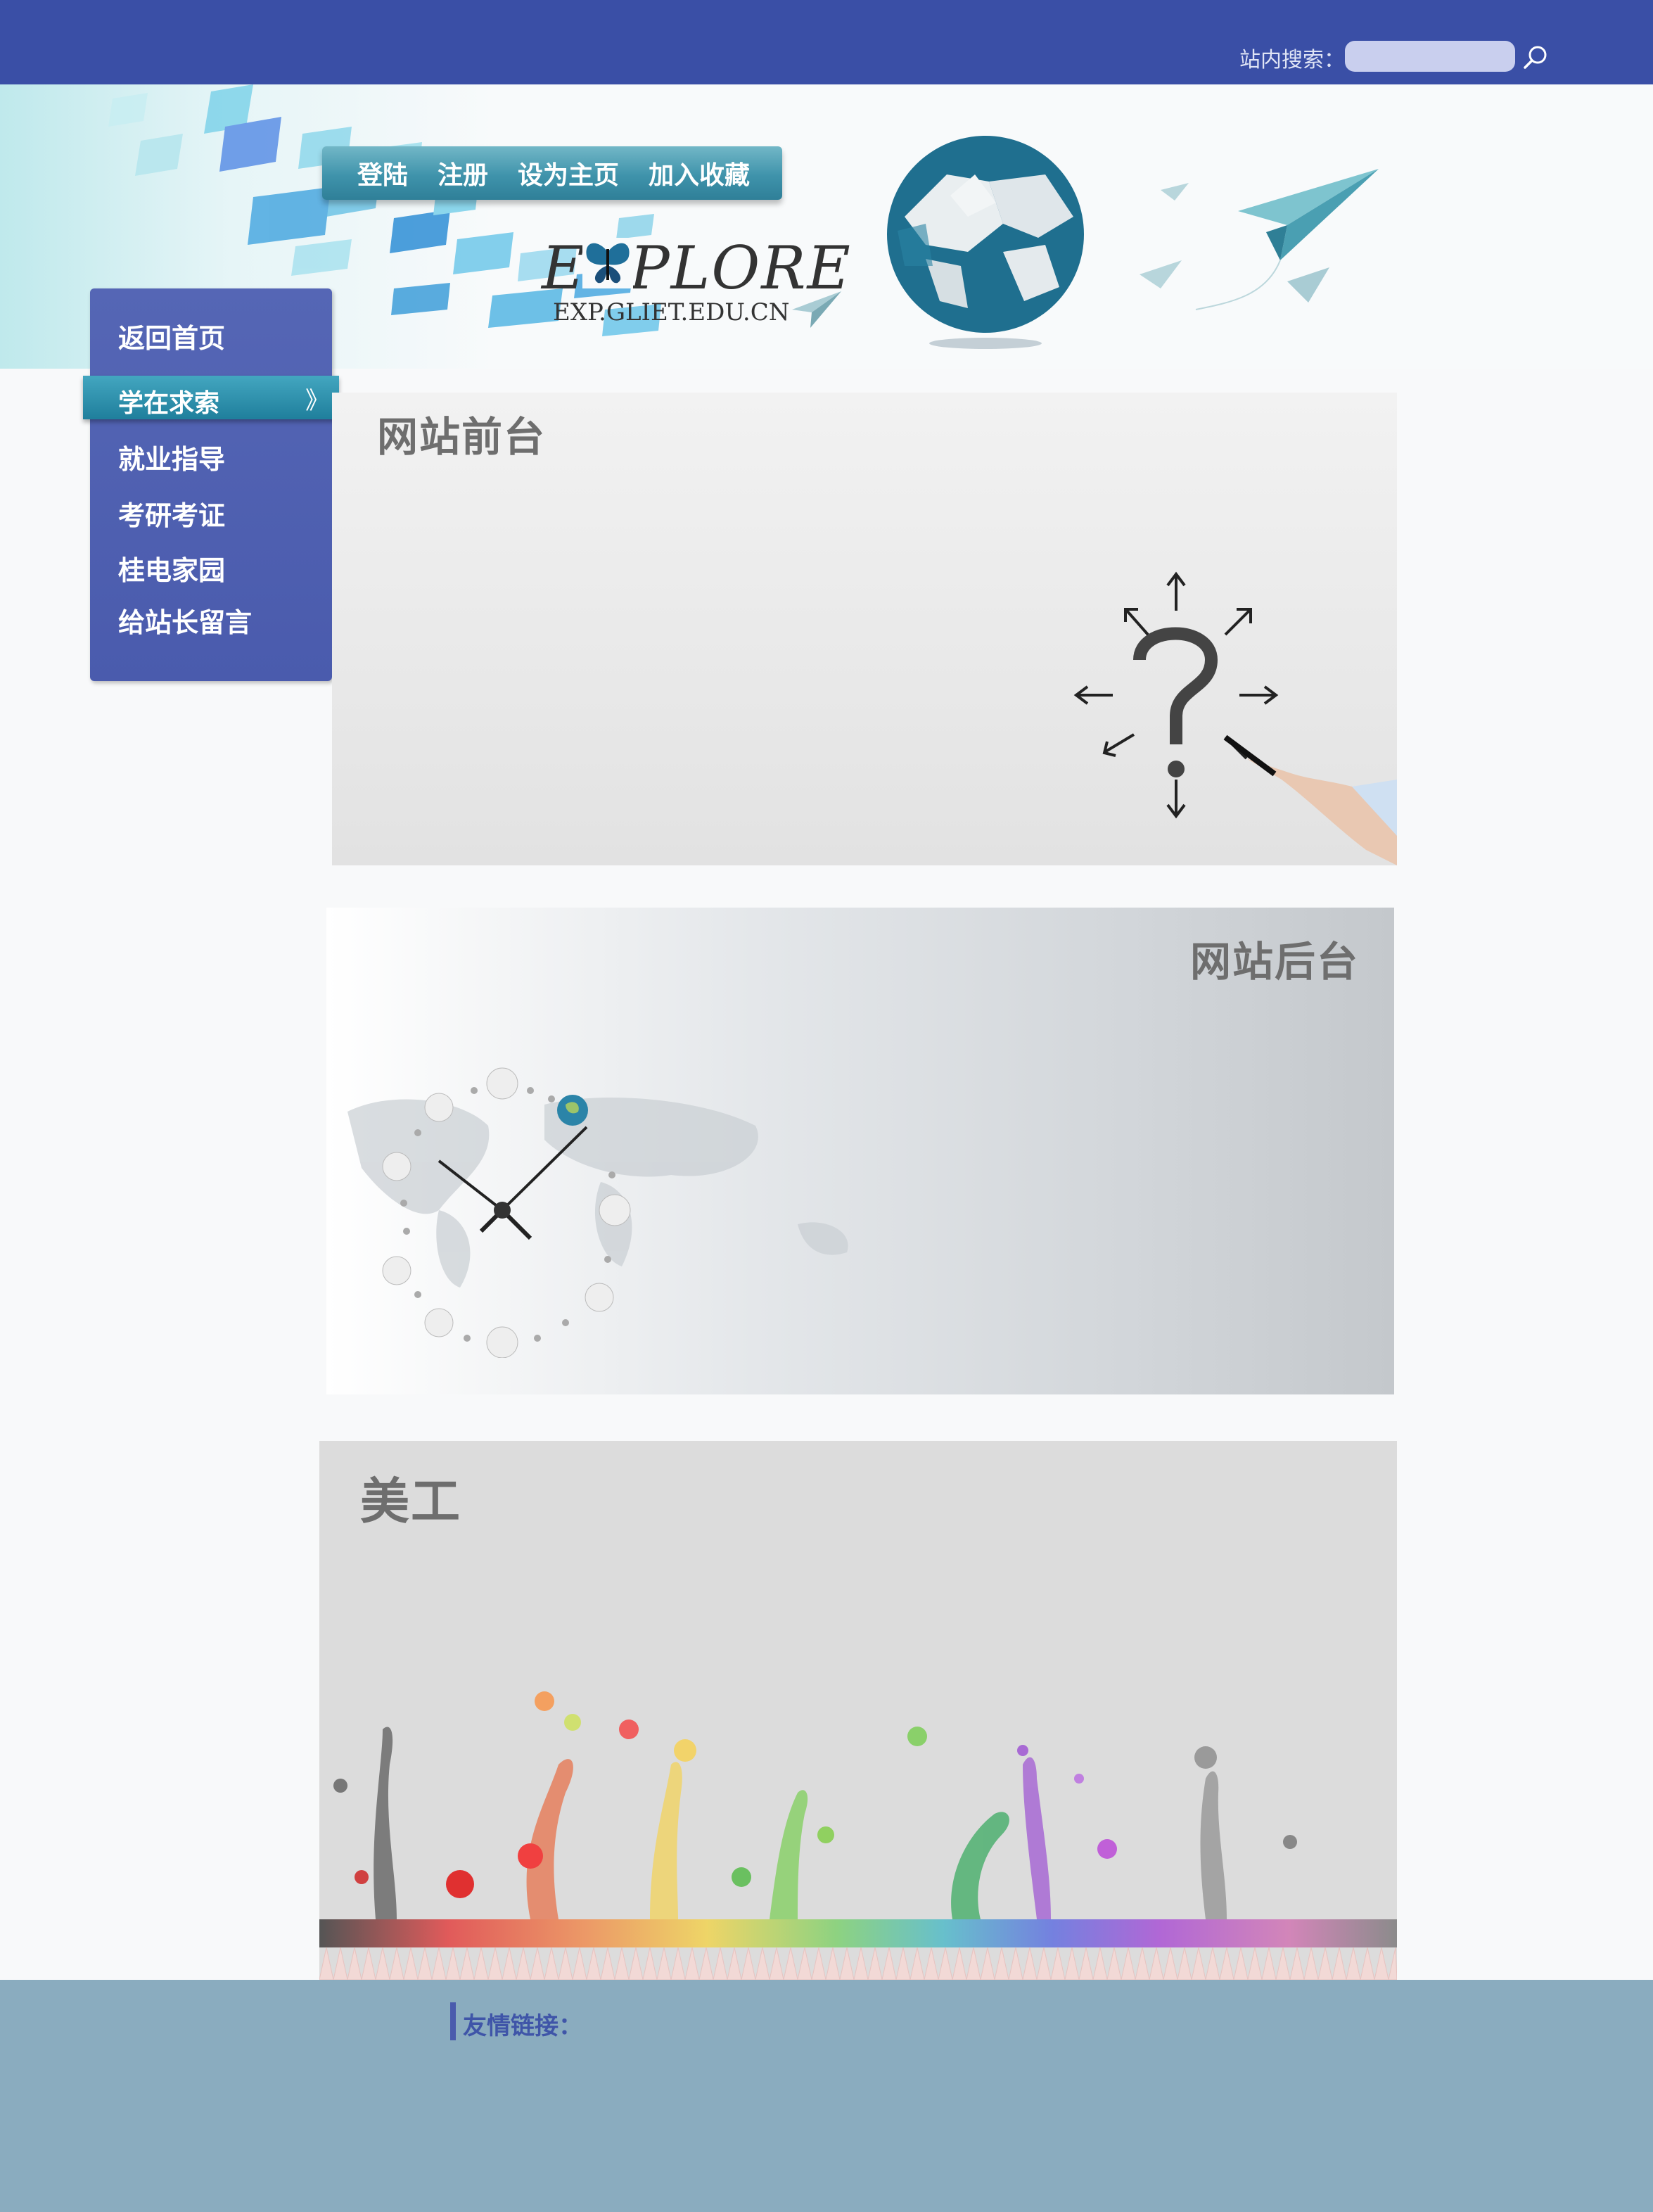 The height and width of the screenshot is (2212, 1653). What do you see at coordinates (411, 1502) in the screenshot?
I see `panel-title: 美工` at bounding box center [411, 1502].